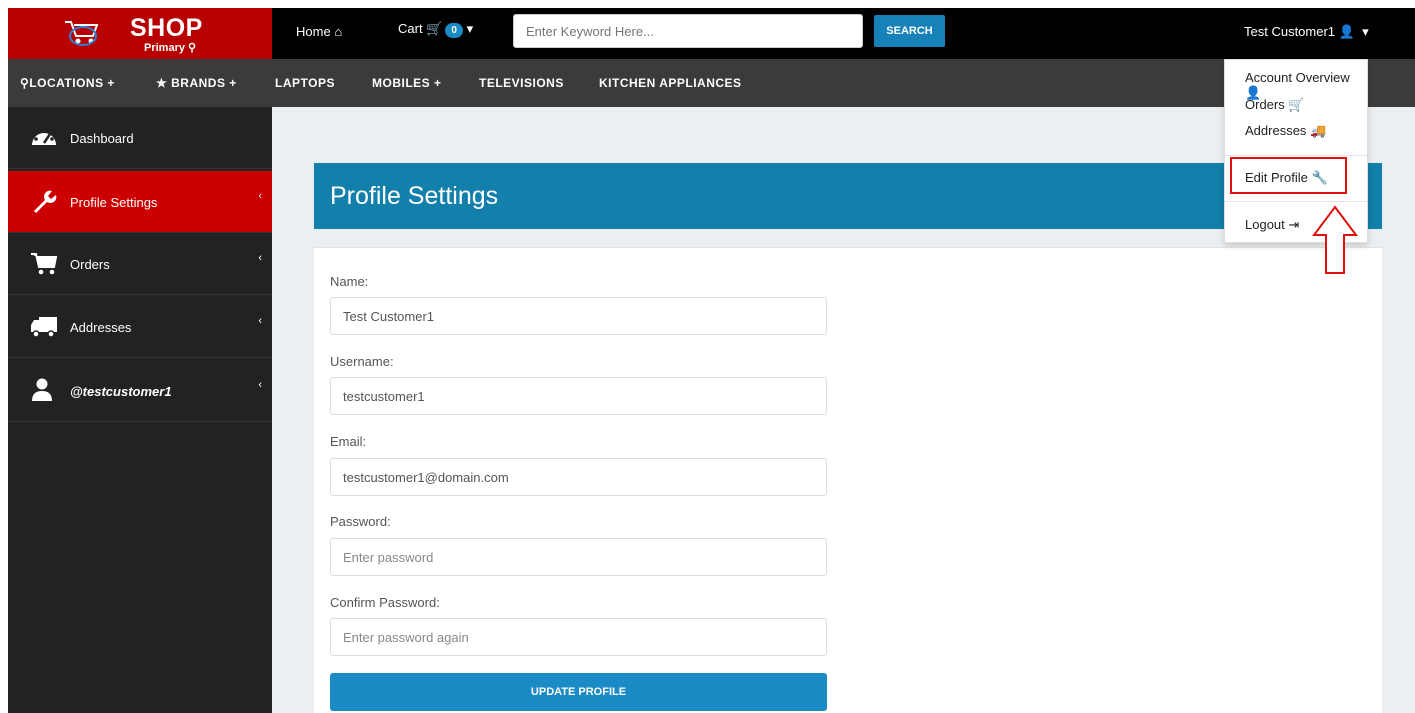 Image resolution: width=1415 pixels, height=713 pixels. Describe the element at coordinates (162, 83) in the screenshot. I see `star-icon: ★` at that location.